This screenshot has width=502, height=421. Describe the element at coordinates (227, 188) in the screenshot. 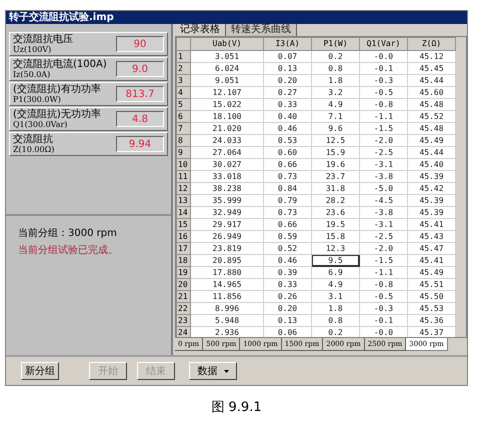

I see `table-cell: 38.238` at that location.